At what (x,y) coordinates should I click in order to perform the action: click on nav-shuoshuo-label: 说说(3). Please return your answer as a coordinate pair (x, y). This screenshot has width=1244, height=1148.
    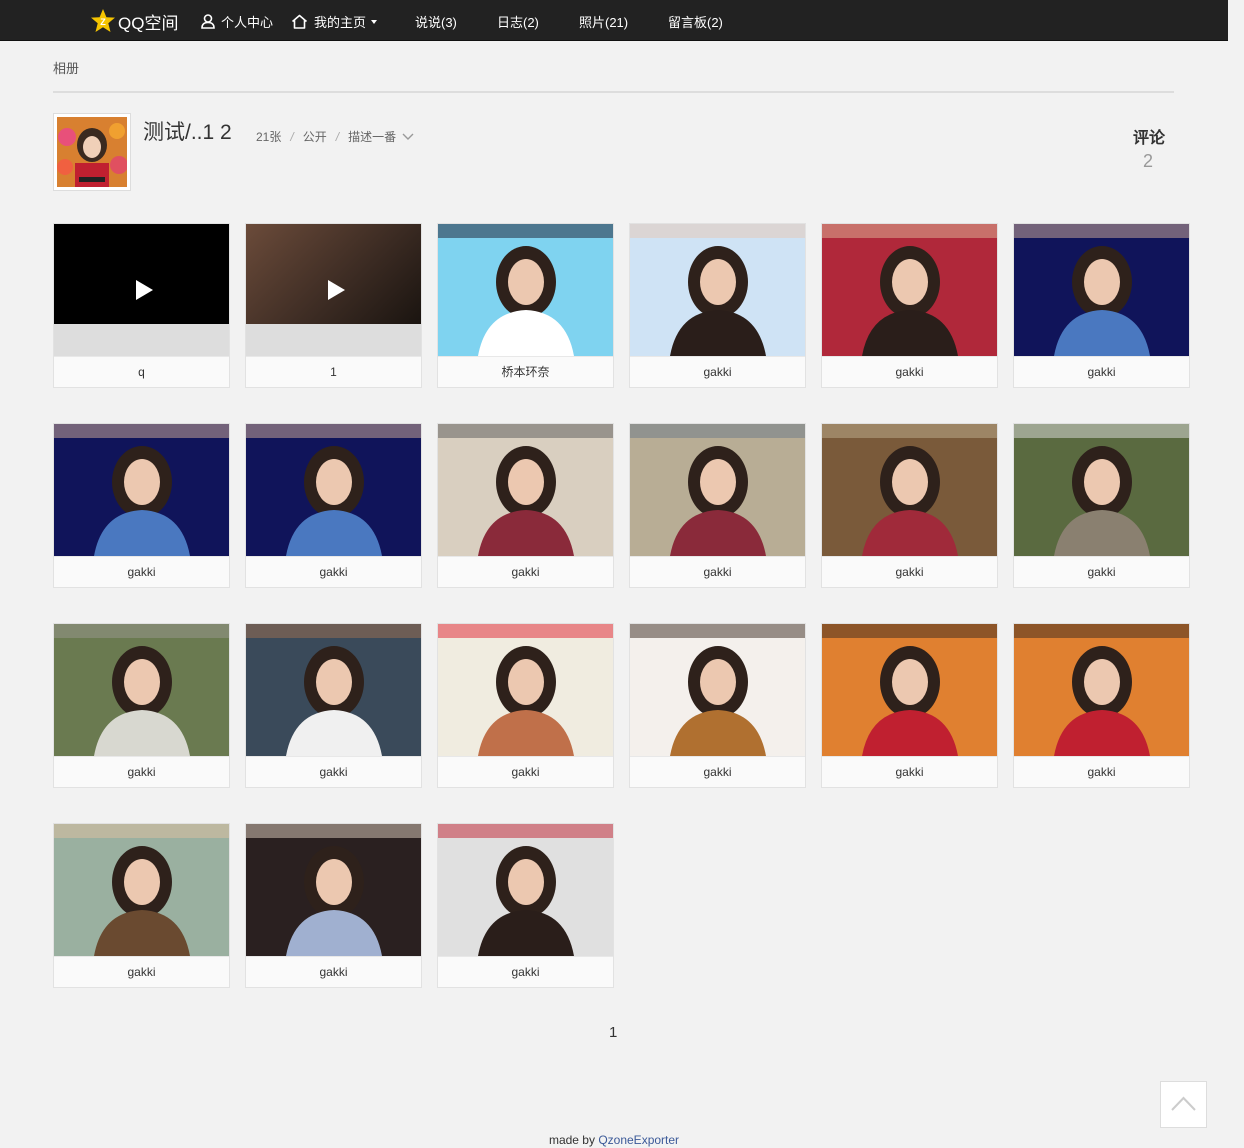
    Looking at the image, I should click on (436, 22).